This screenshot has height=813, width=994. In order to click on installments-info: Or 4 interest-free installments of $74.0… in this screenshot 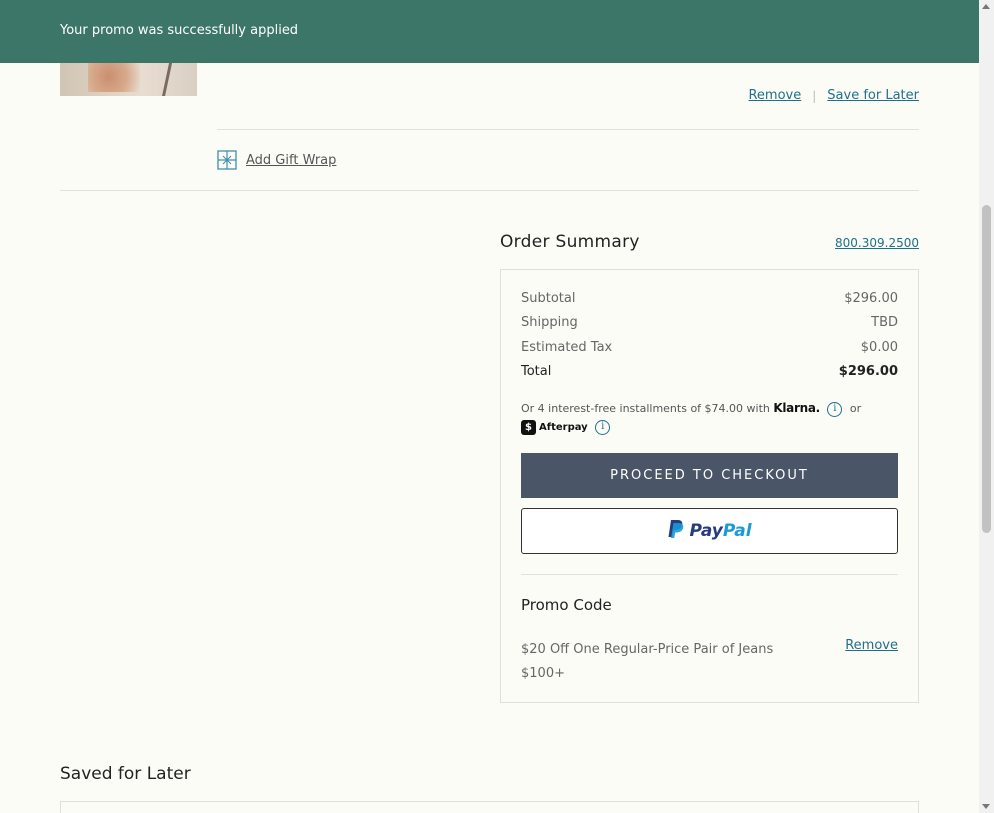, I will do `click(709, 418)`.